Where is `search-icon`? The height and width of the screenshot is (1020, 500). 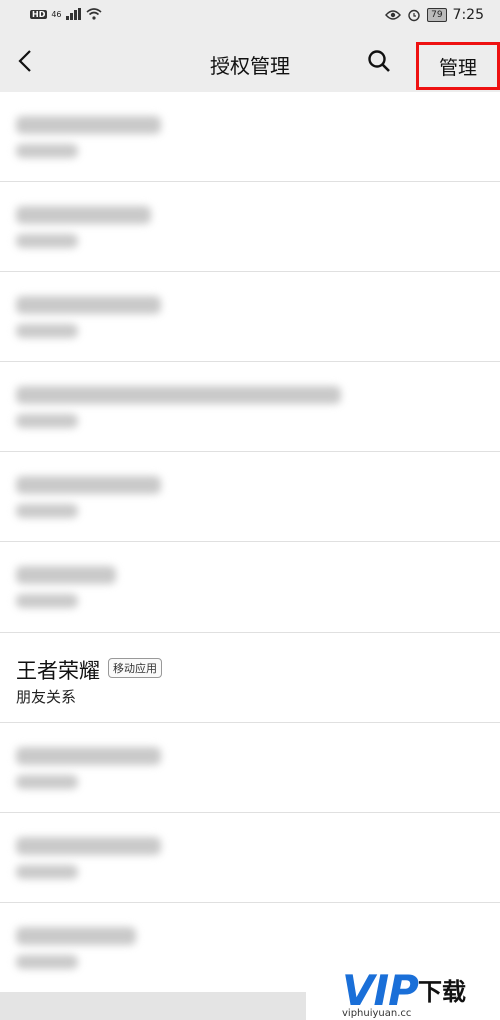 search-icon is located at coordinates (379, 61).